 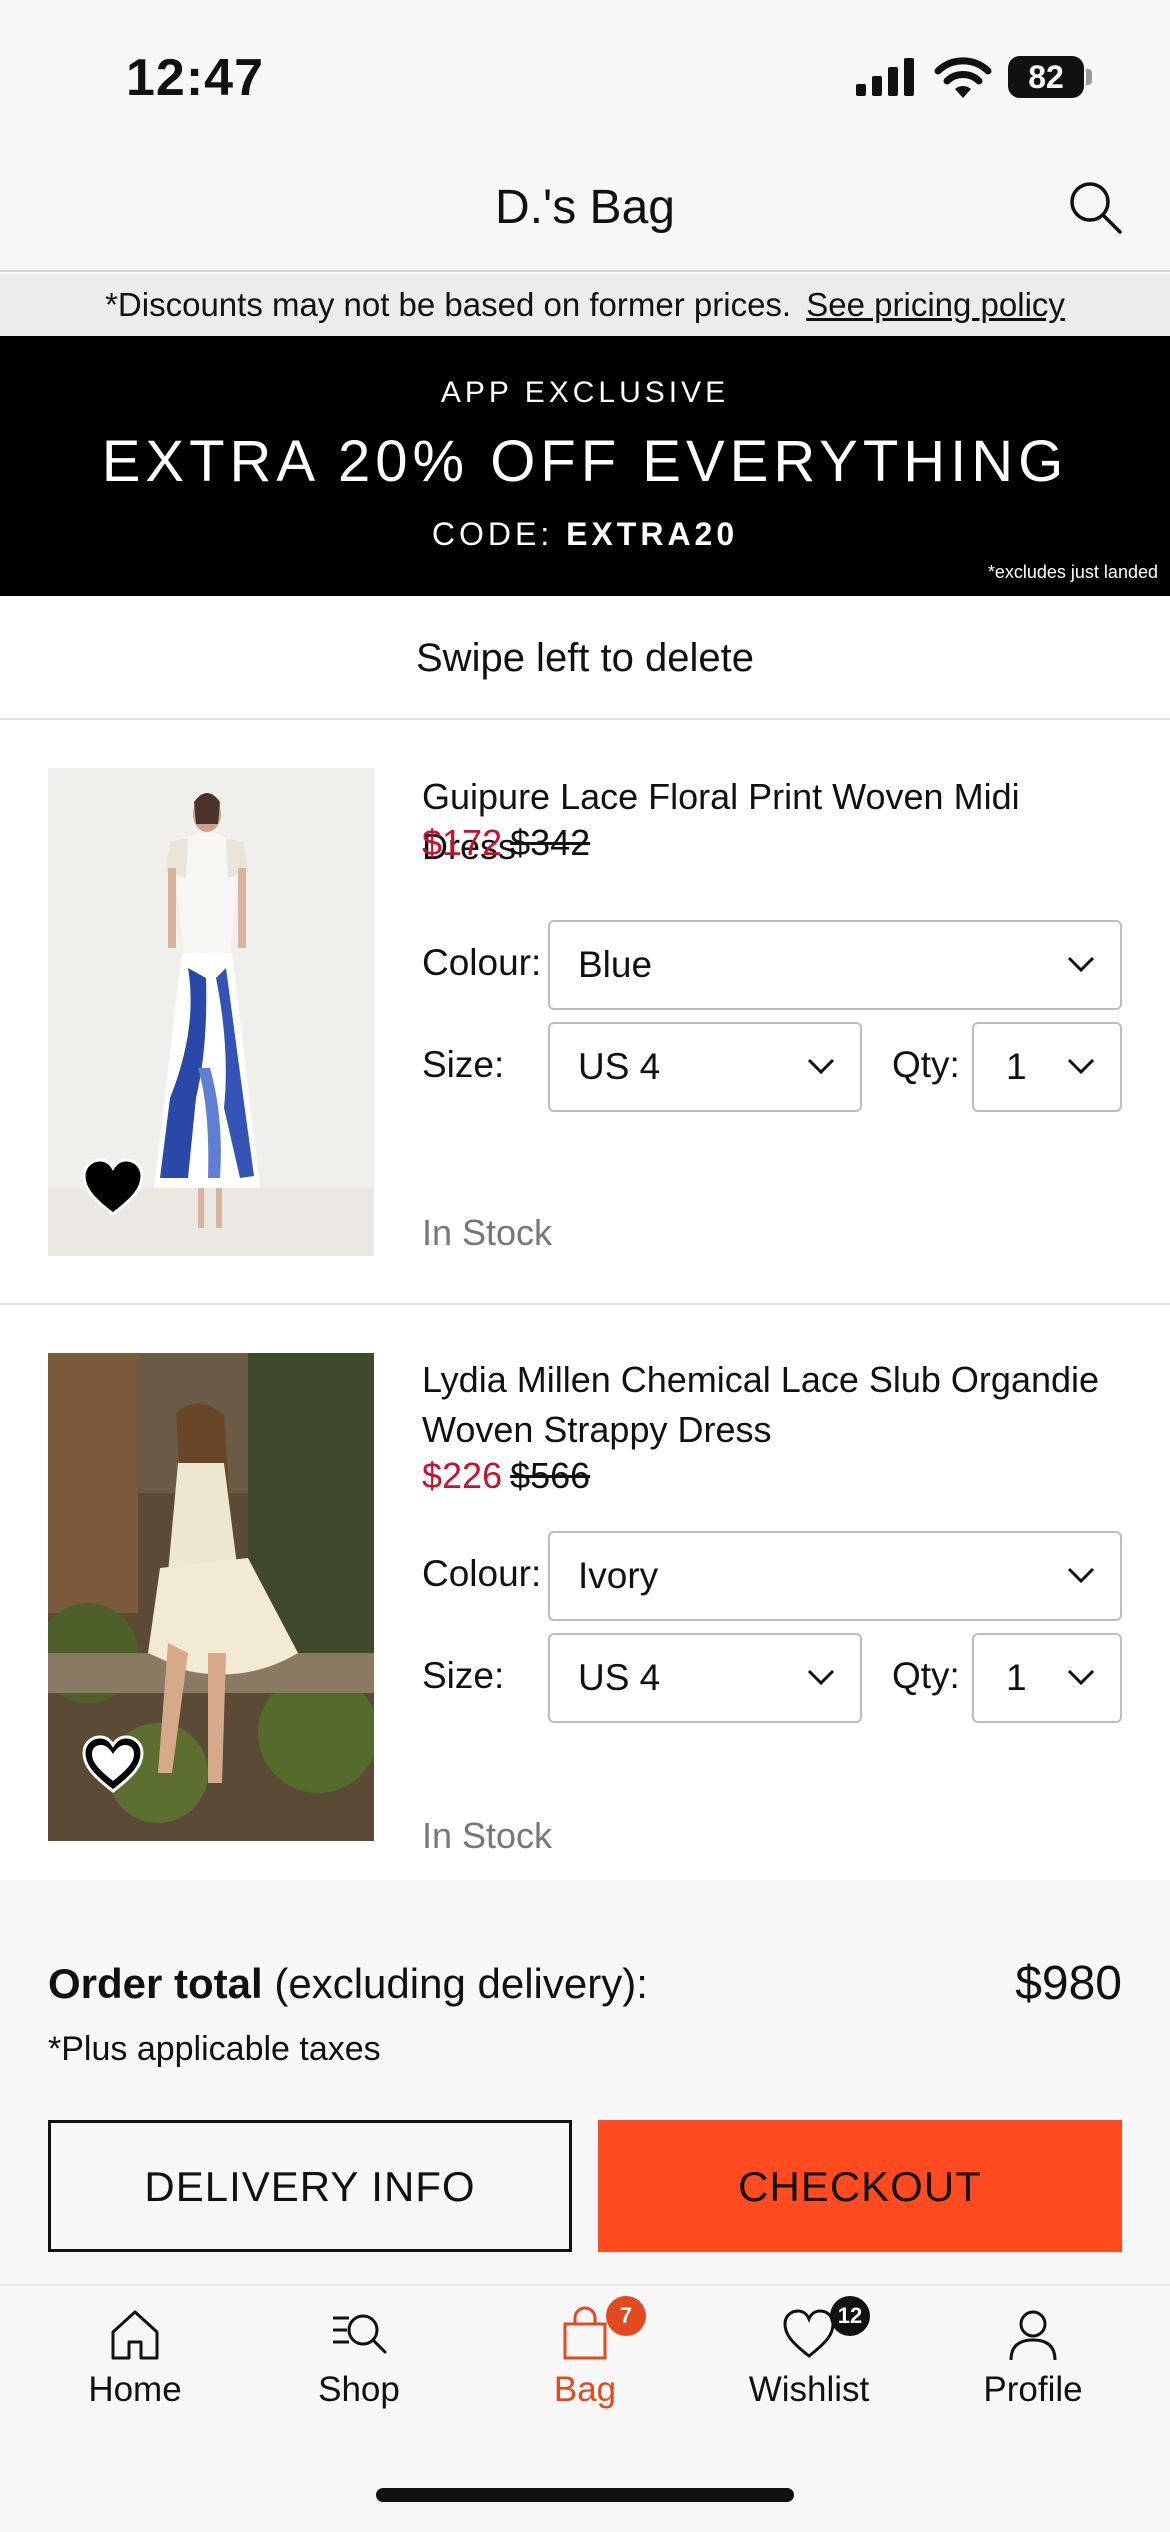 I want to click on home-indicator, so click(x=585, y=2495).